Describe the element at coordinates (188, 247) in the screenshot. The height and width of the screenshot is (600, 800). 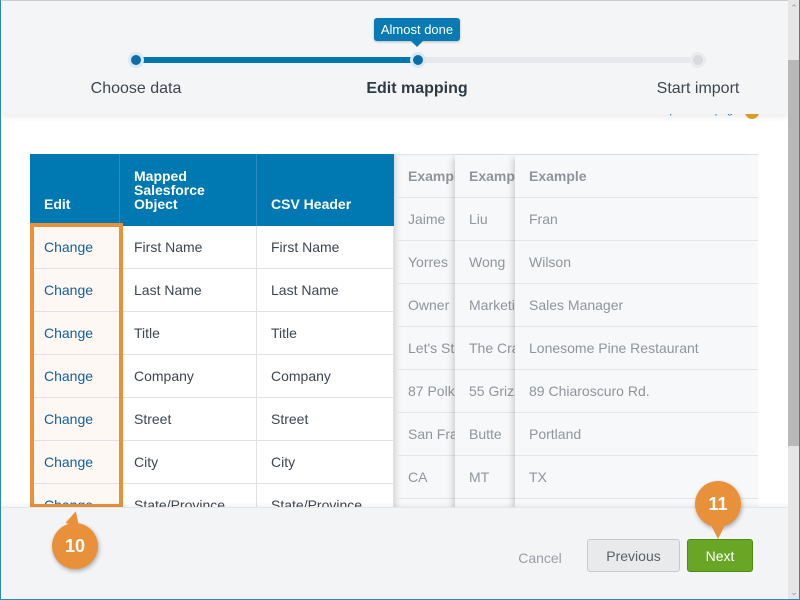
I see `mapped-object-cell: First Name` at that location.